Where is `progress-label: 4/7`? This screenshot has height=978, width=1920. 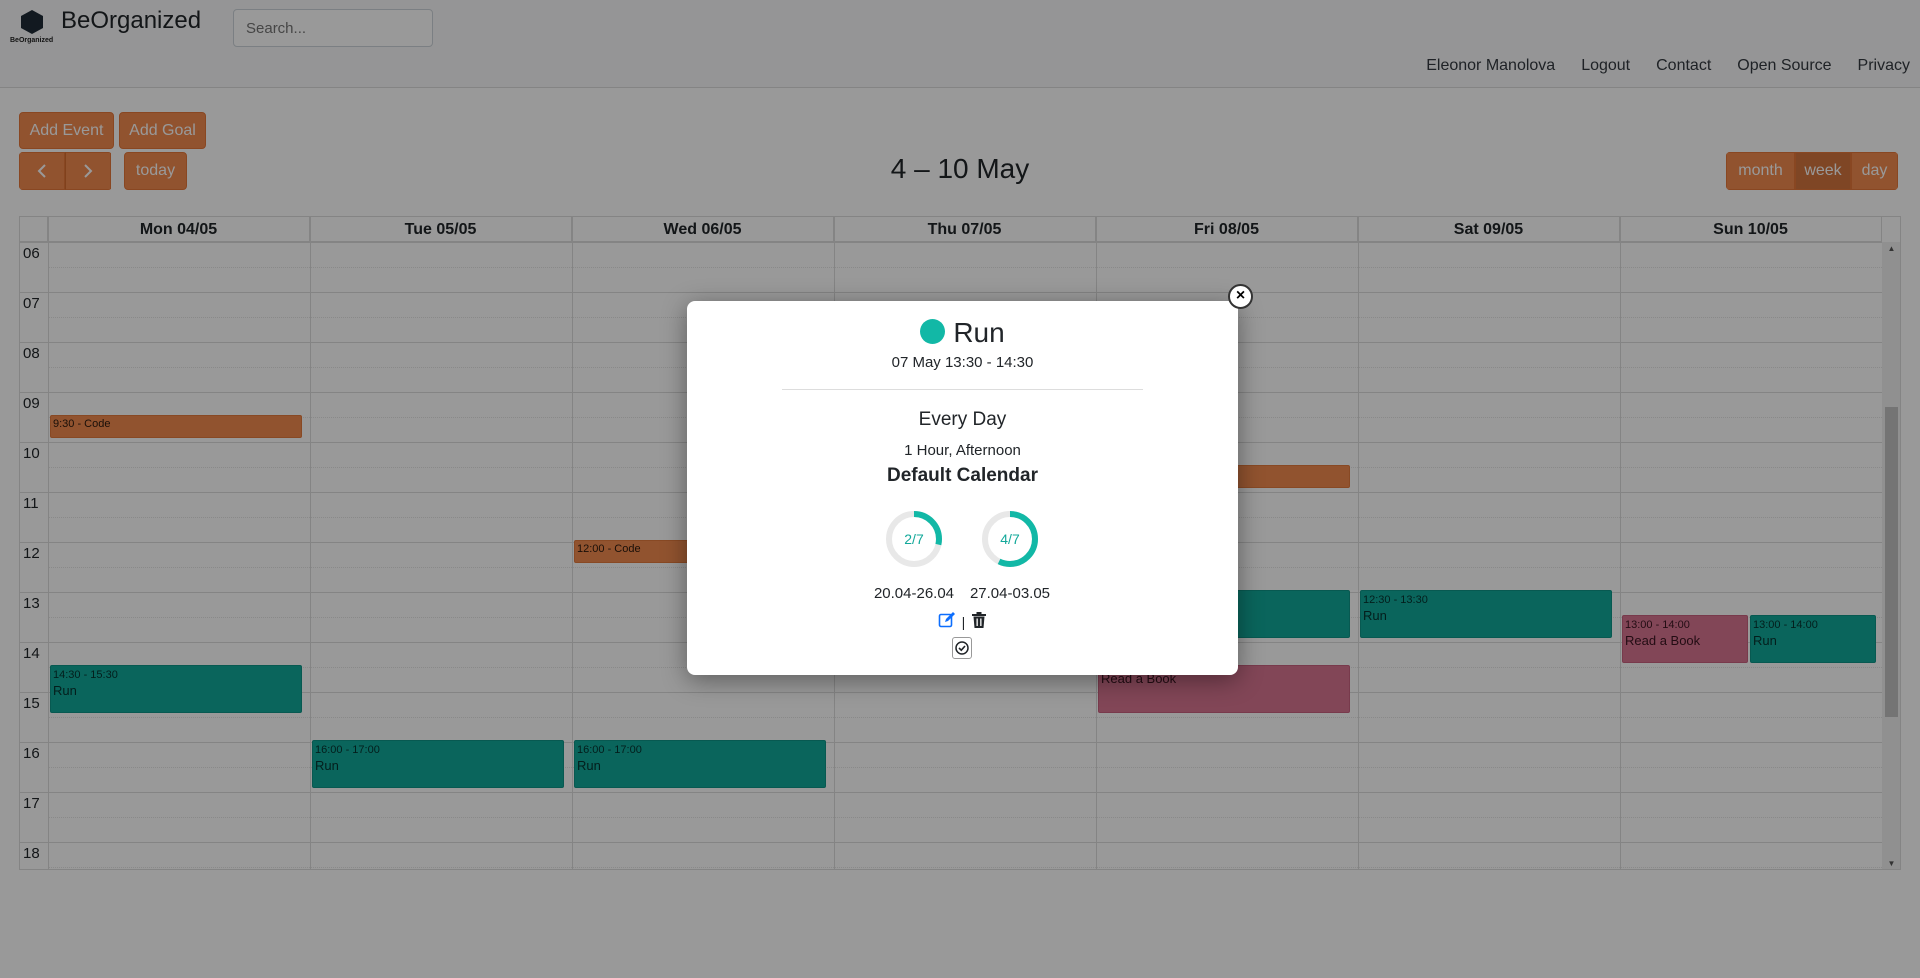
progress-label: 4/7 is located at coordinates (1010, 539).